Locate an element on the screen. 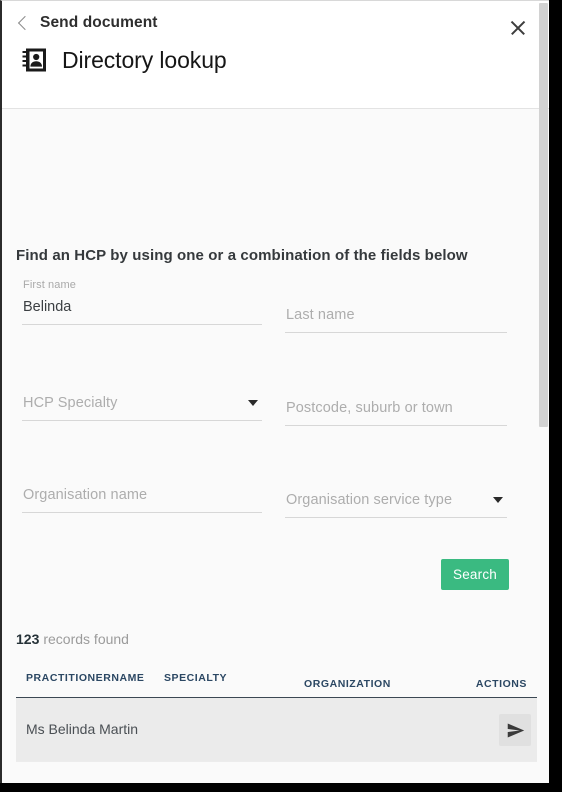 Image resolution: width=562 pixels, height=792 pixels. postcode-suburb-town-underline is located at coordinates (396, 425).